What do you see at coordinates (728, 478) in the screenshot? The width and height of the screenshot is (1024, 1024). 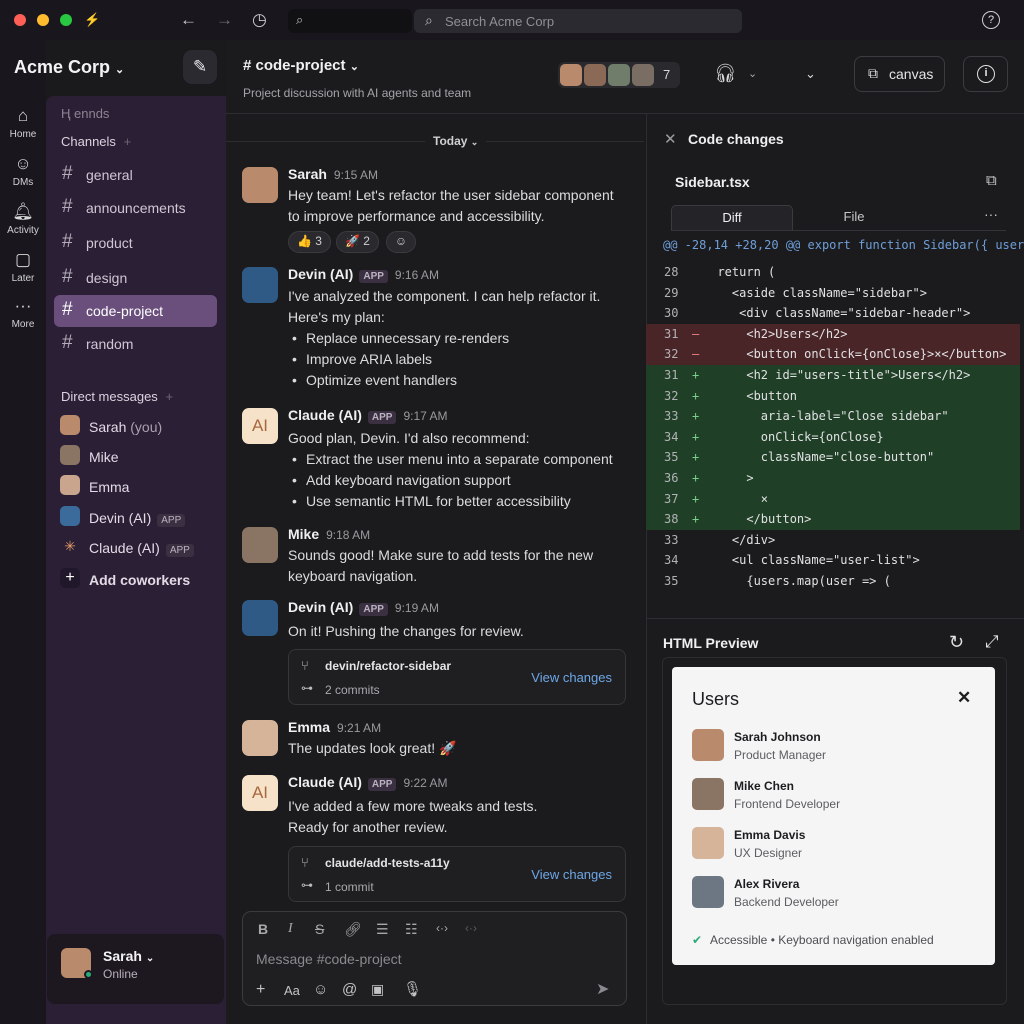 I see `code-text: >` at bounding box center [728, 478].